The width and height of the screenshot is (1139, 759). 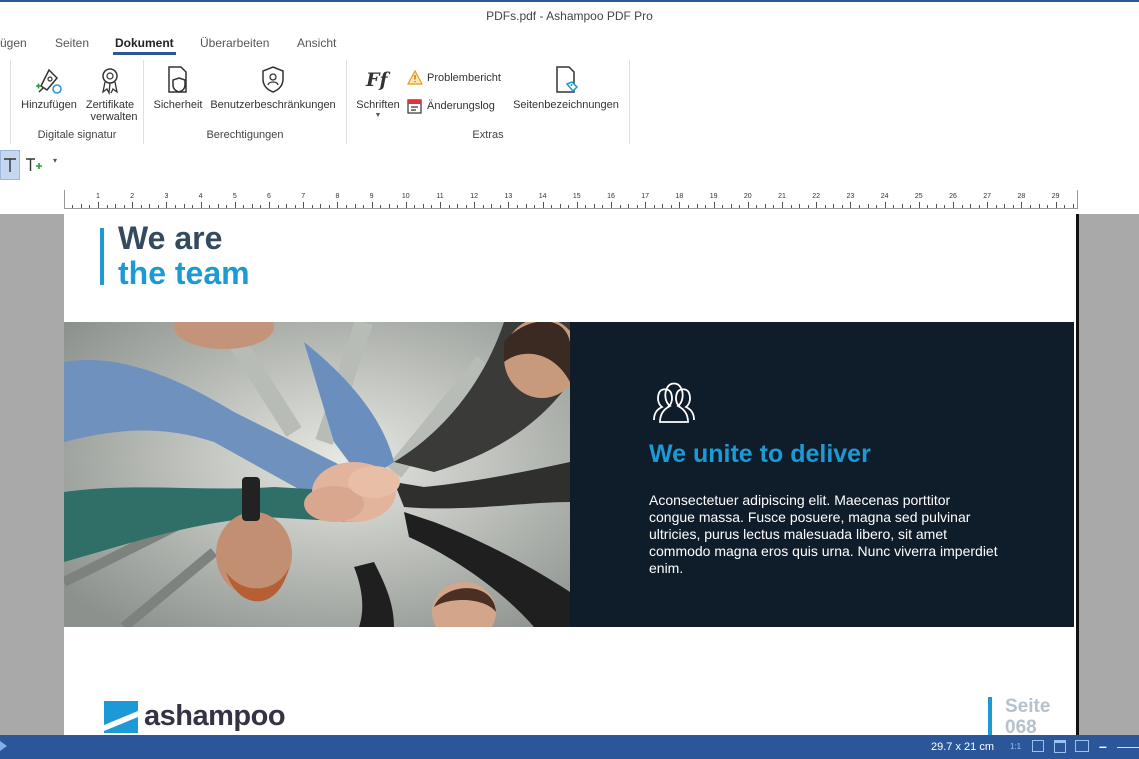 What do you see at coordinates (98, 196) in the screenshot?
I see `ruler-number: 1` at bounding box center [98, 196].